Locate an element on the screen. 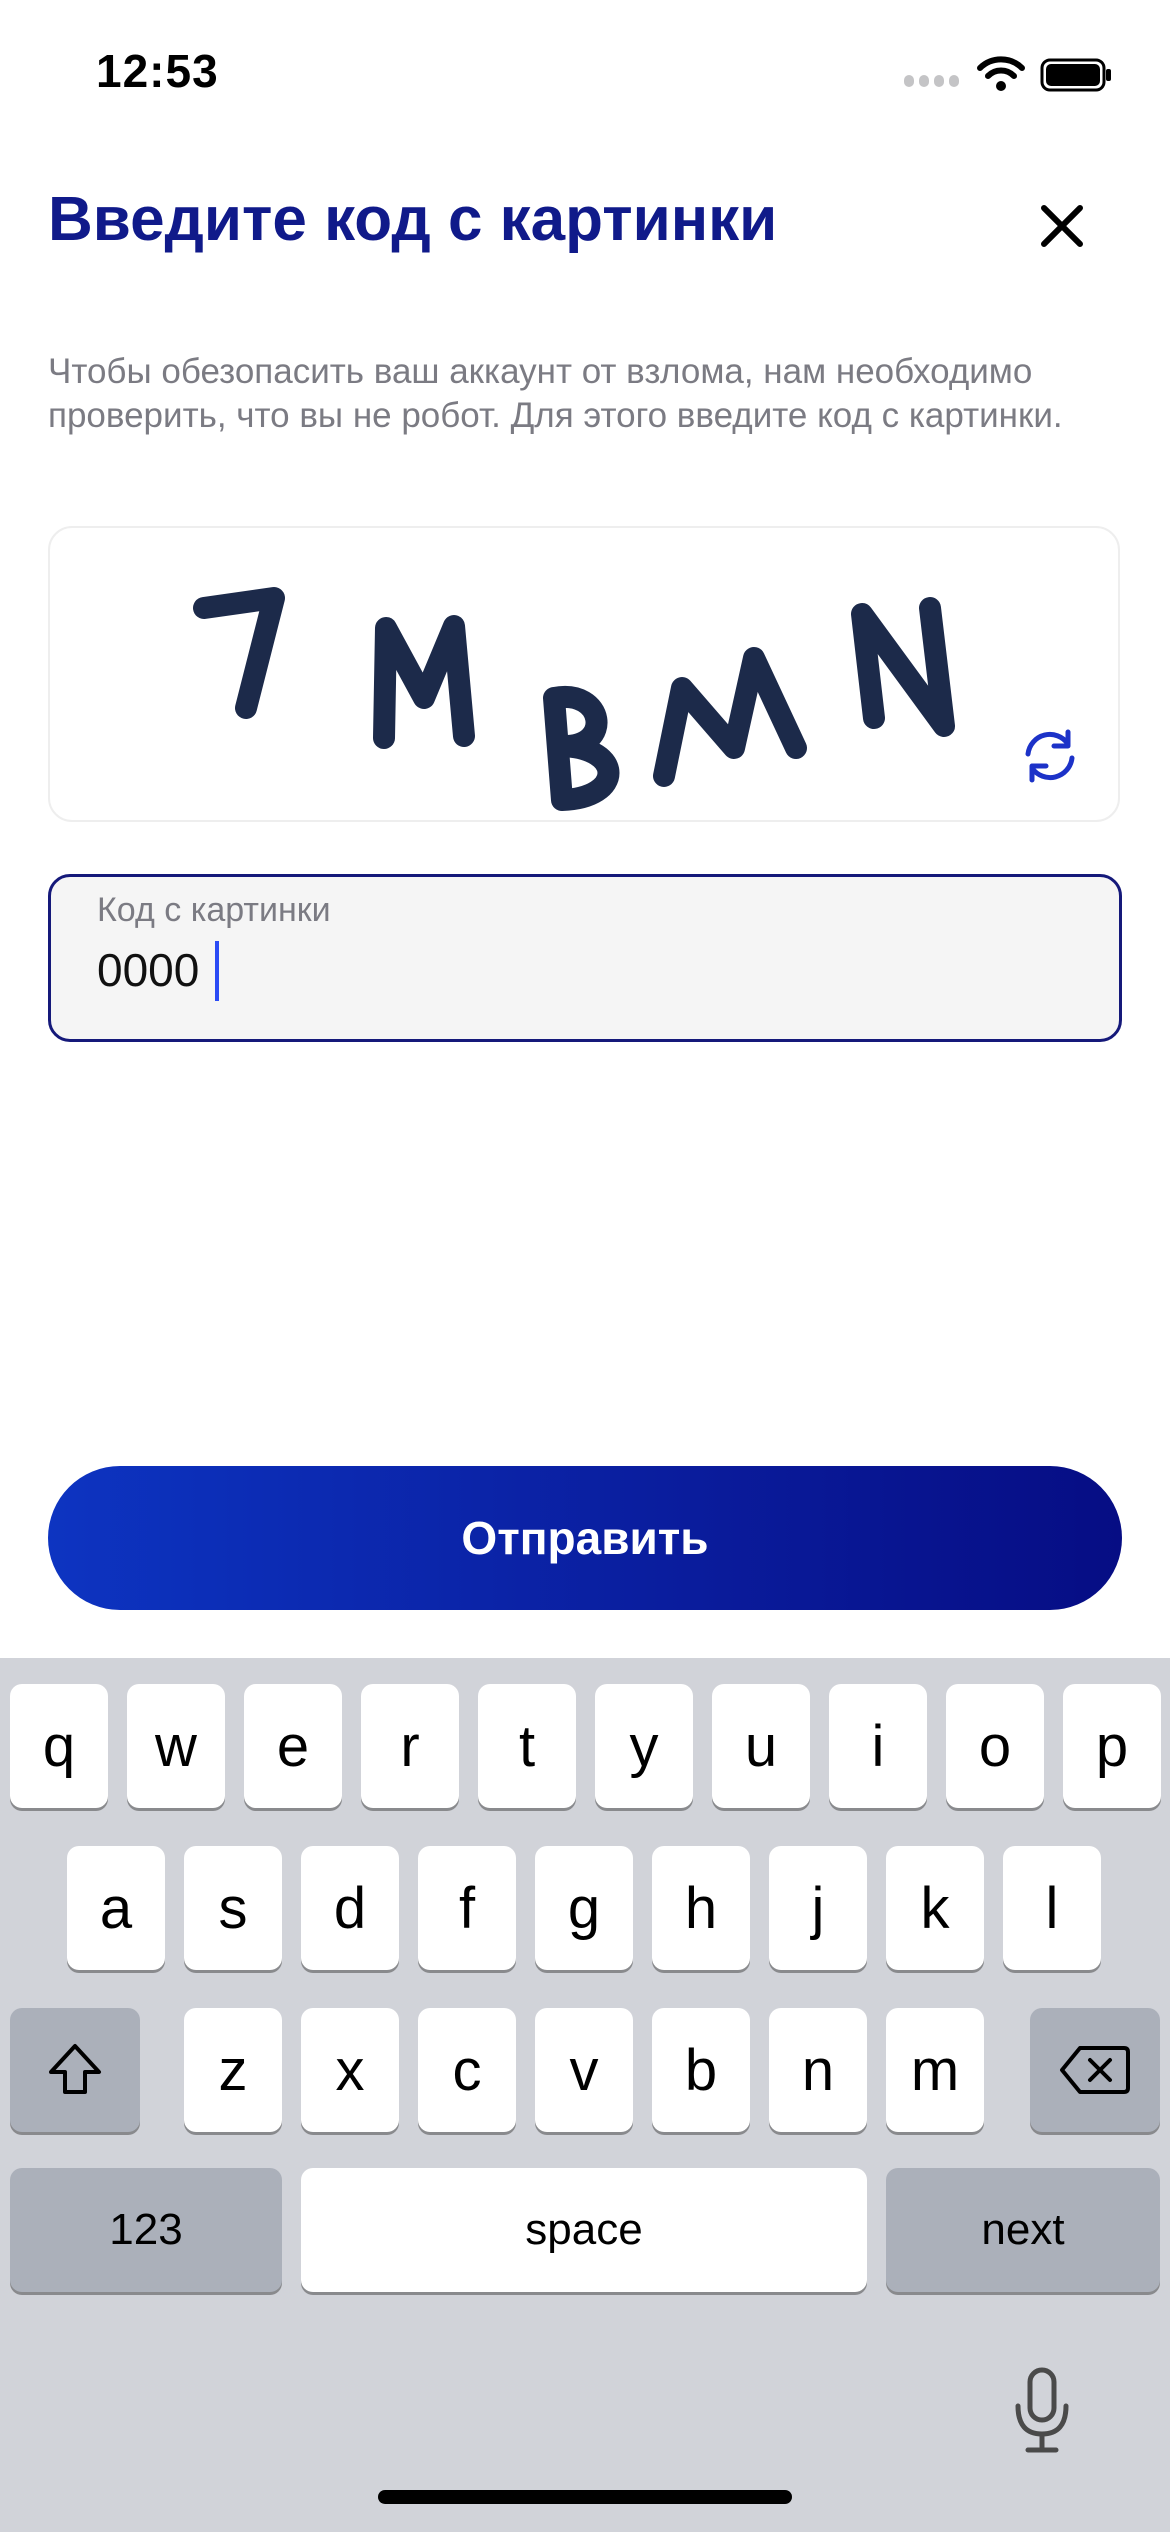 This screenshot has width=1170, height=2532. refresh-captcha-icon is located at coordinates (1050, 756).